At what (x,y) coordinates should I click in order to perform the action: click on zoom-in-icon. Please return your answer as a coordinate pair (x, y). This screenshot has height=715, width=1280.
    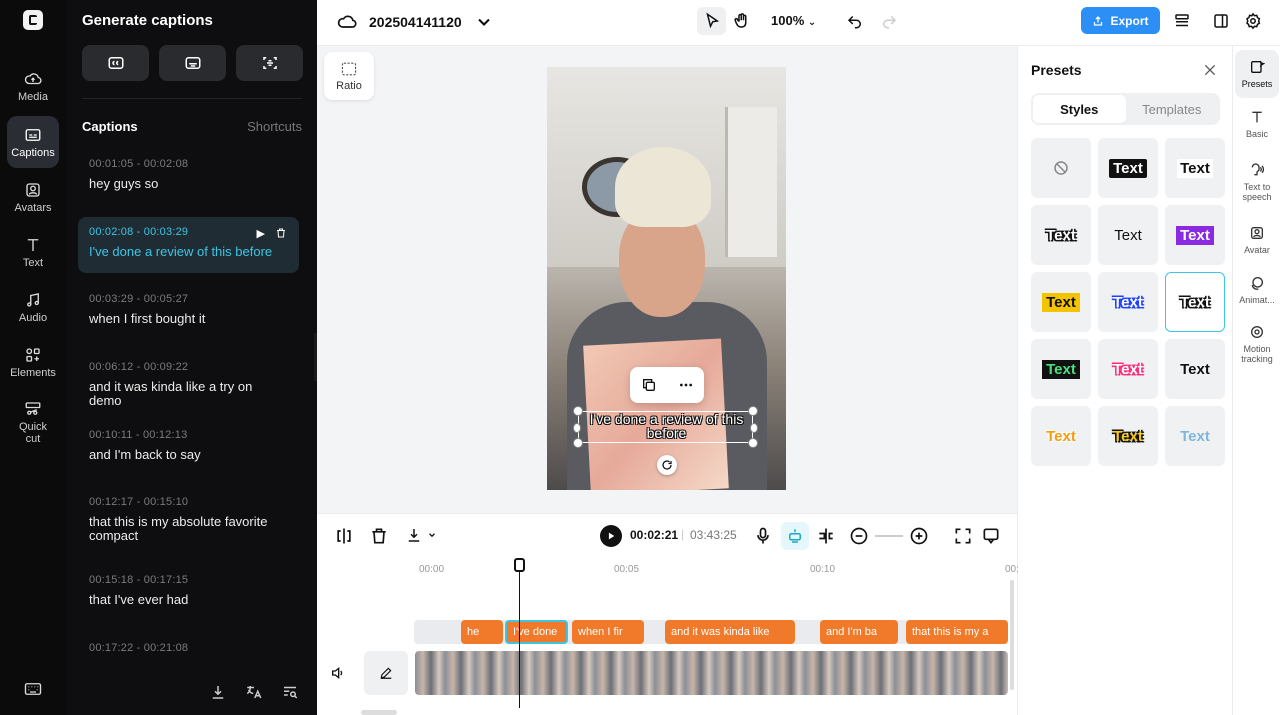
    Looking at the image, I should click on (919, 536).